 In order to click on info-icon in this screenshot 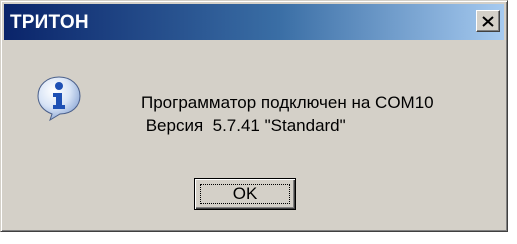, I will do `click(59, 99)`.